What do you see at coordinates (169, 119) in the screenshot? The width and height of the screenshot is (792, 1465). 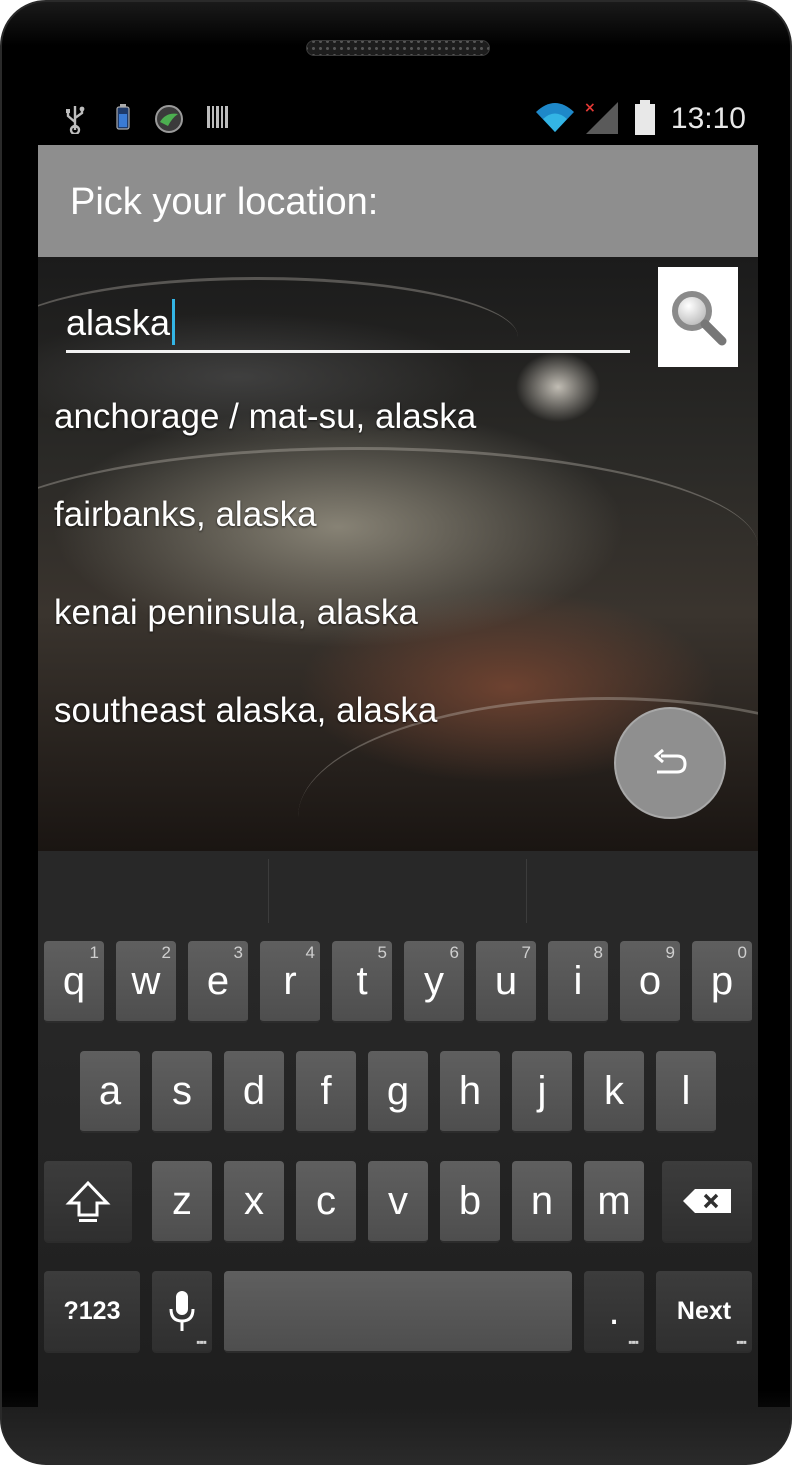 I see `app-status-icon` at bounding box center [169, 119].